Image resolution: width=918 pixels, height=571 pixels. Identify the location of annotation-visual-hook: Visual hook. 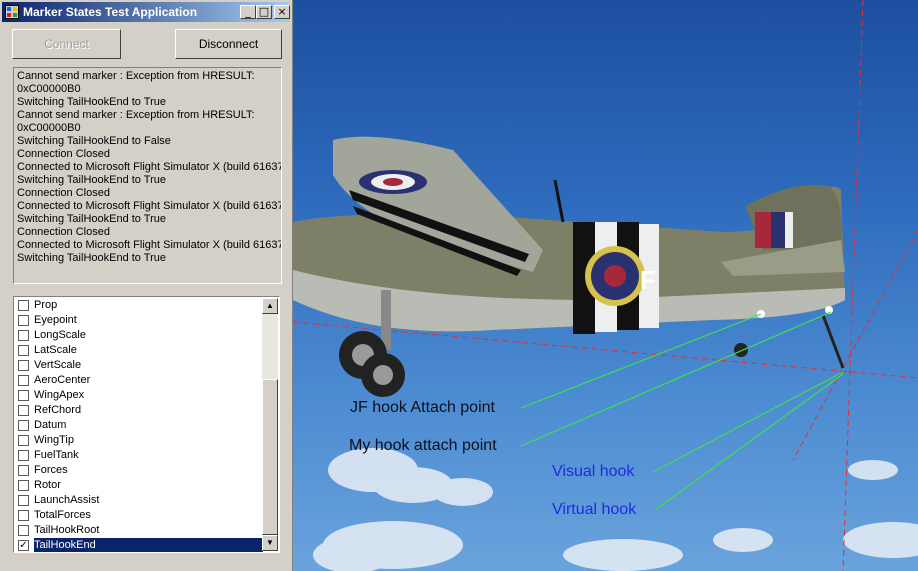
(593, 471).